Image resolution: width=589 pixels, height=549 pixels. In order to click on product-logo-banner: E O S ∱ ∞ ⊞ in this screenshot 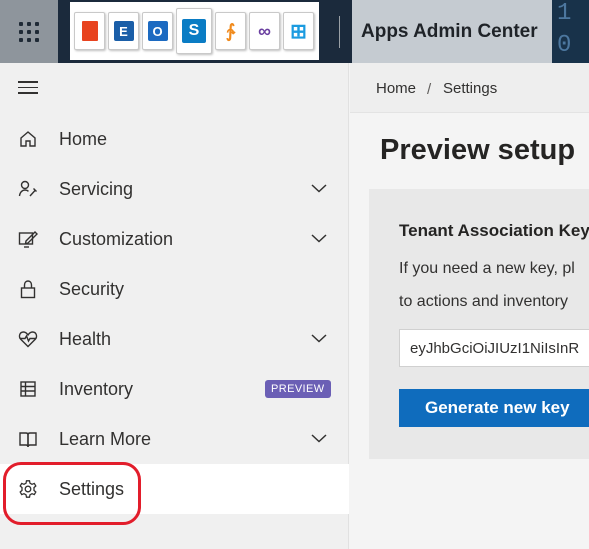, I will do `click(194, 31)`.